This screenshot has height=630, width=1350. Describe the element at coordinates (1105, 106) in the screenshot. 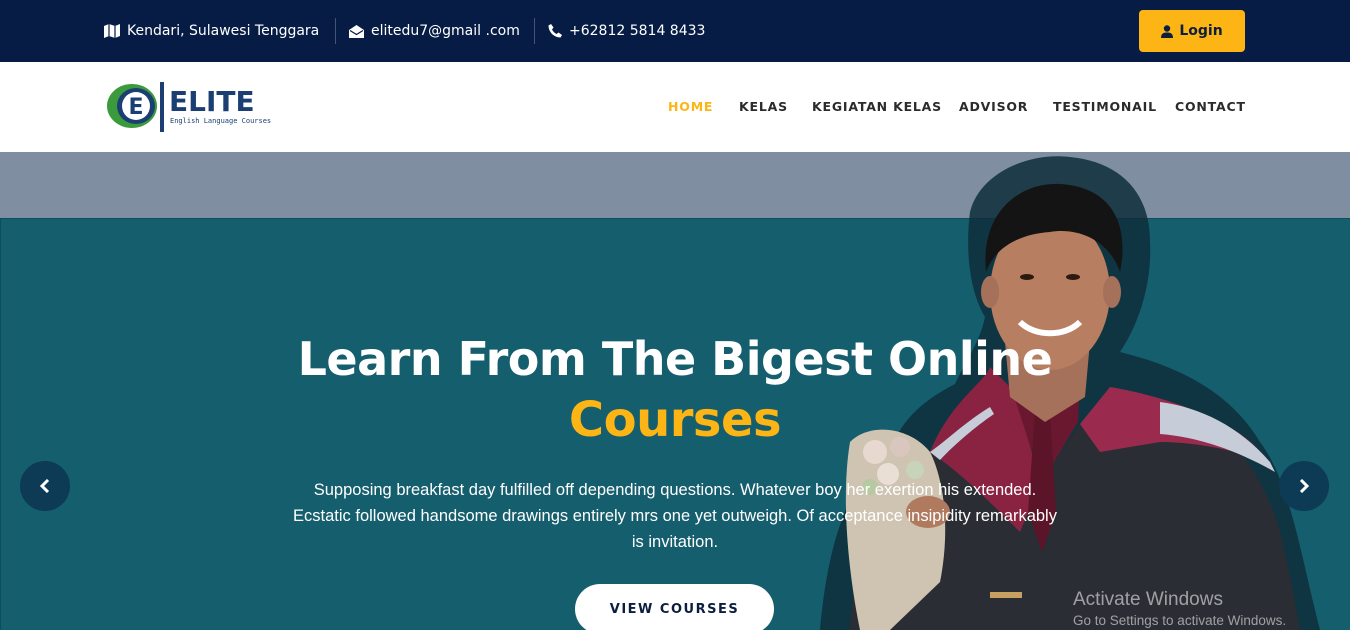

I see `nav-item-testimonail: TESTIMONAIL` at that location.